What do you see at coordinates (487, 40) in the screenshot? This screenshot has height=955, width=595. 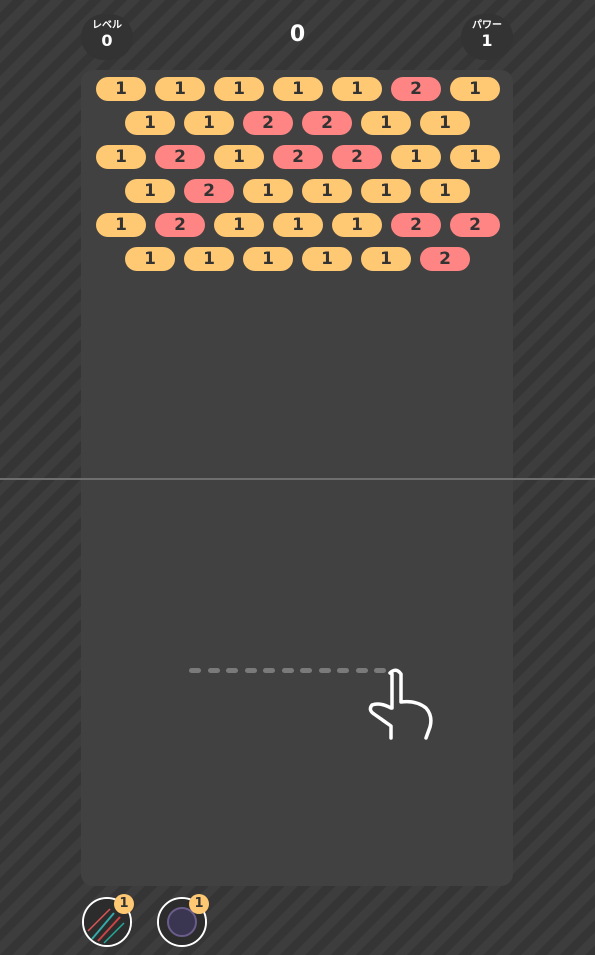 I see `power-value: 1` at bounding box center [487, 40].